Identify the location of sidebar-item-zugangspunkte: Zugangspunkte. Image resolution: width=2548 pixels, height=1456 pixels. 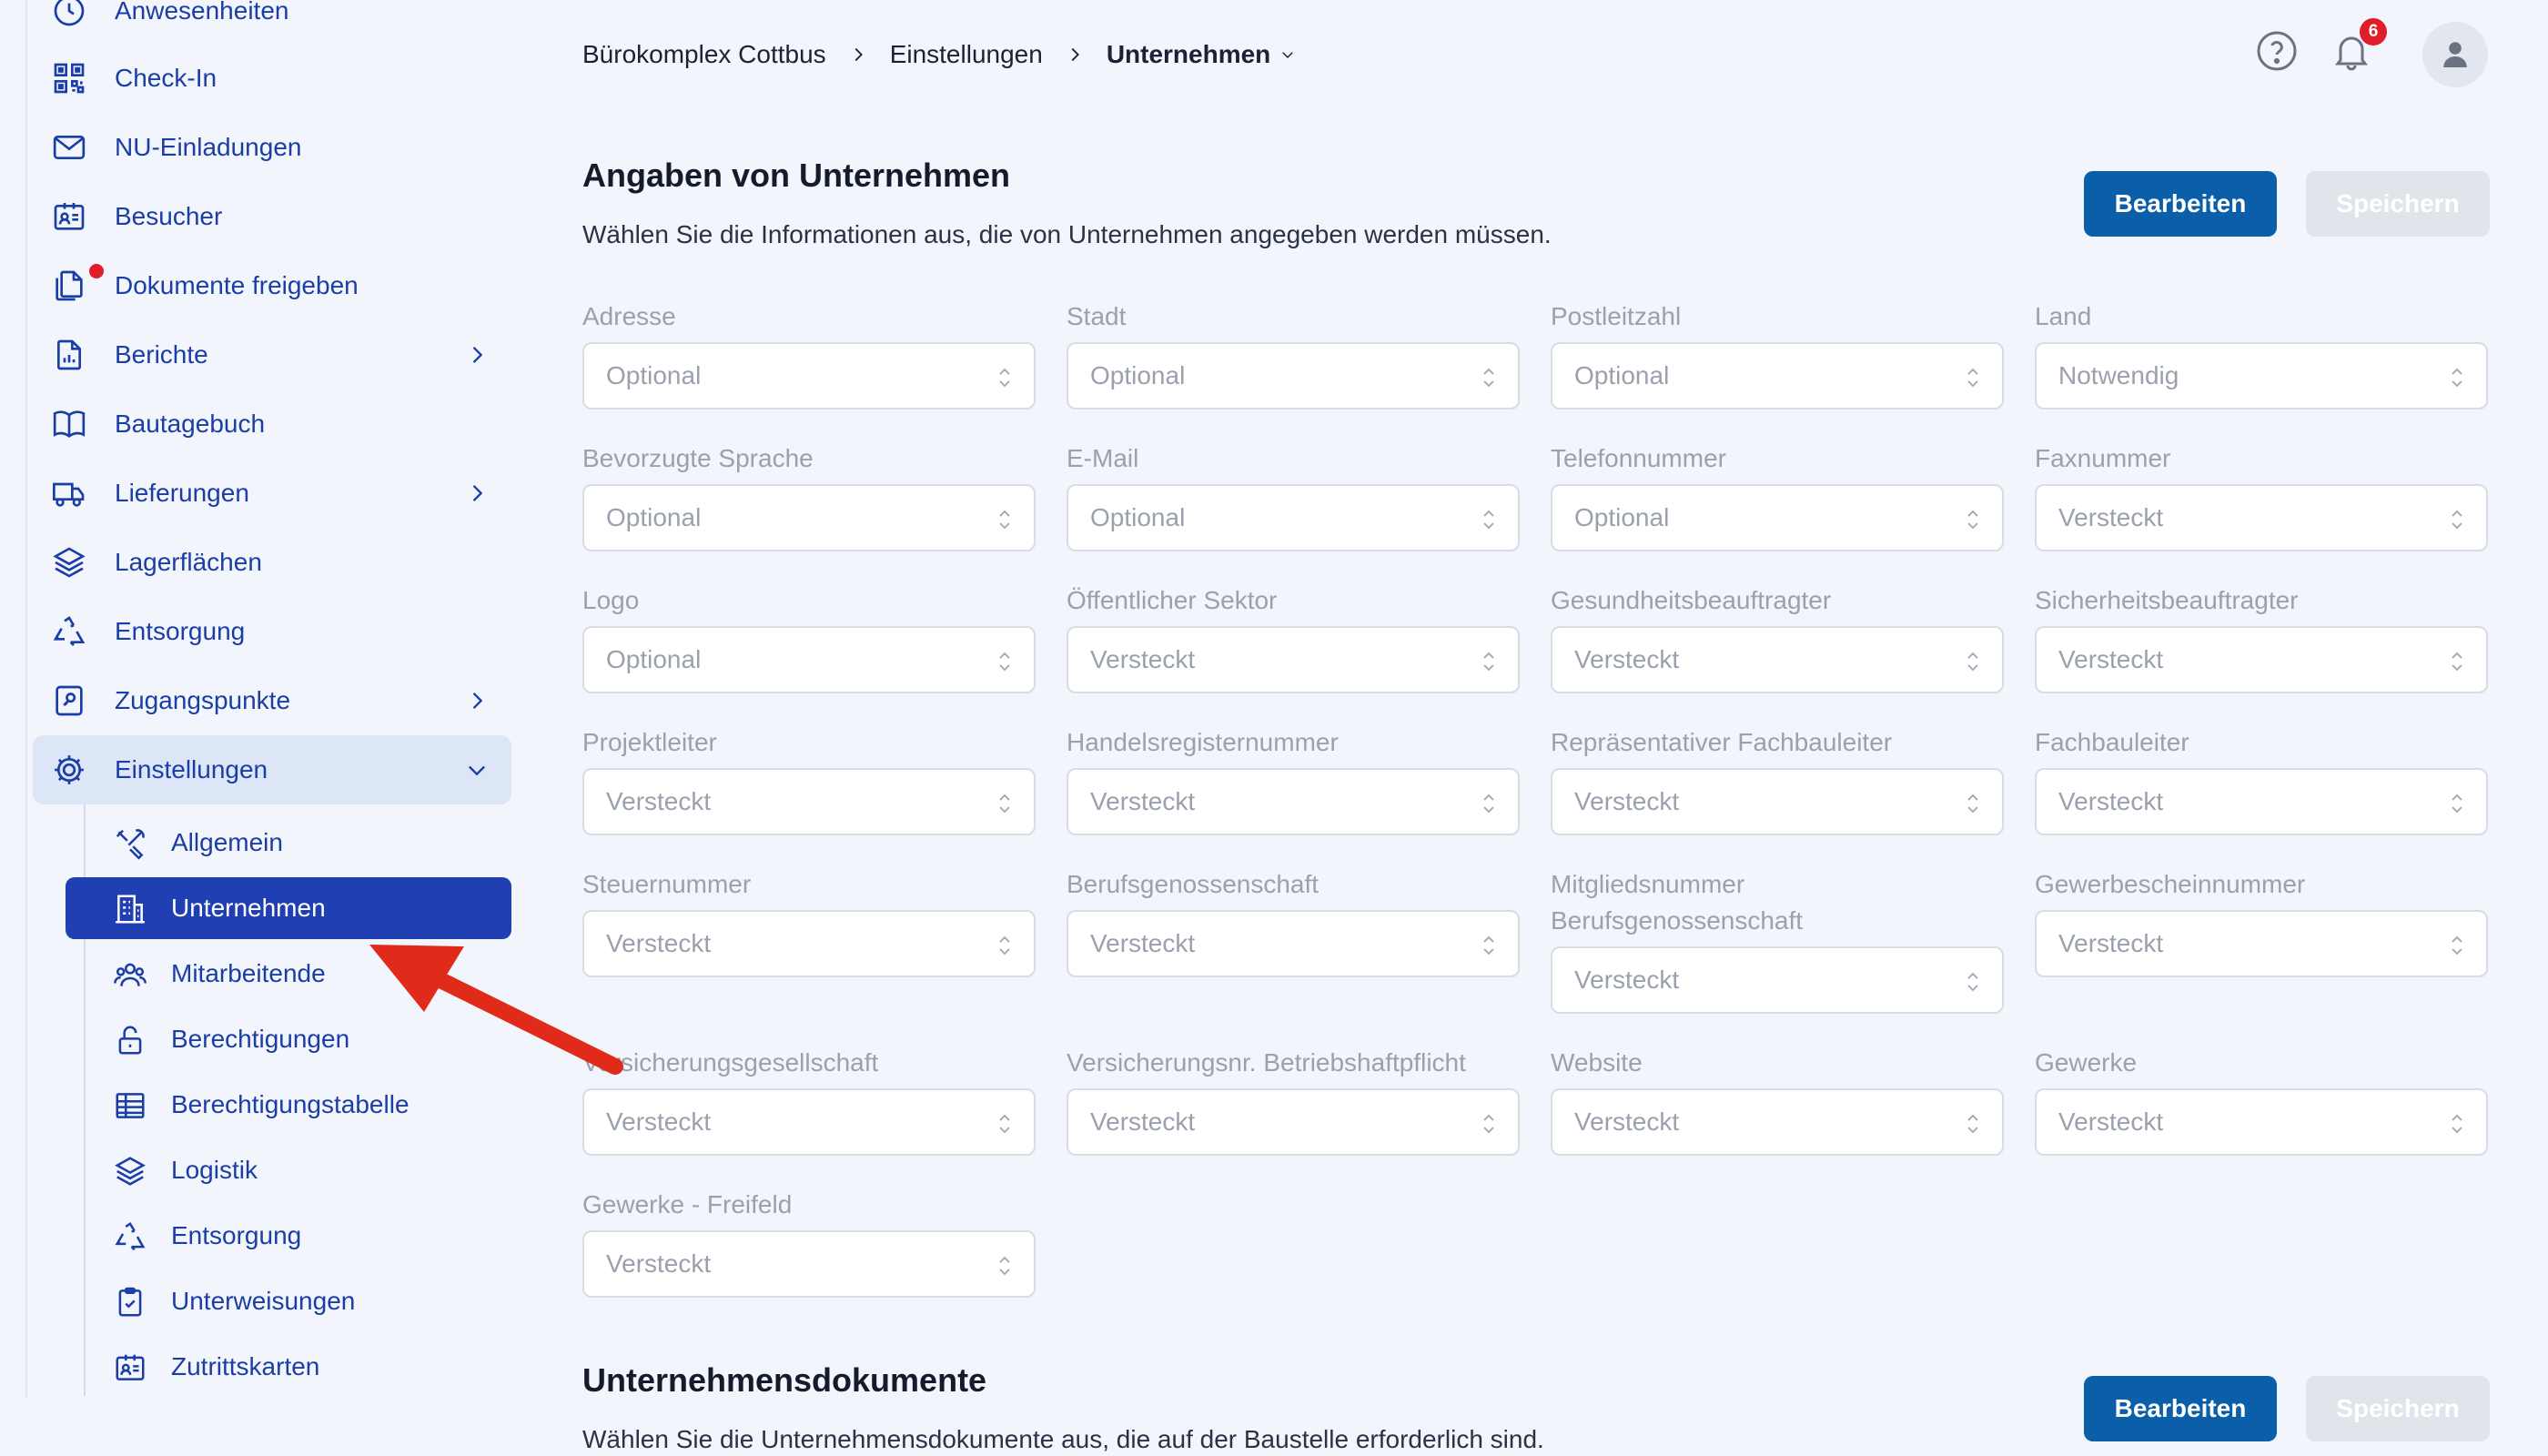
(272, 700).